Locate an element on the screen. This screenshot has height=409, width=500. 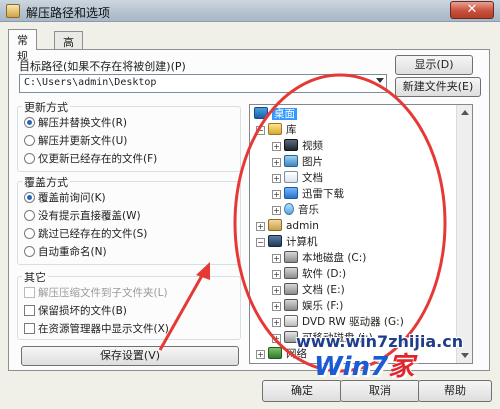
tree-item-documents: + 文档 is located at coordinates (297, 178).